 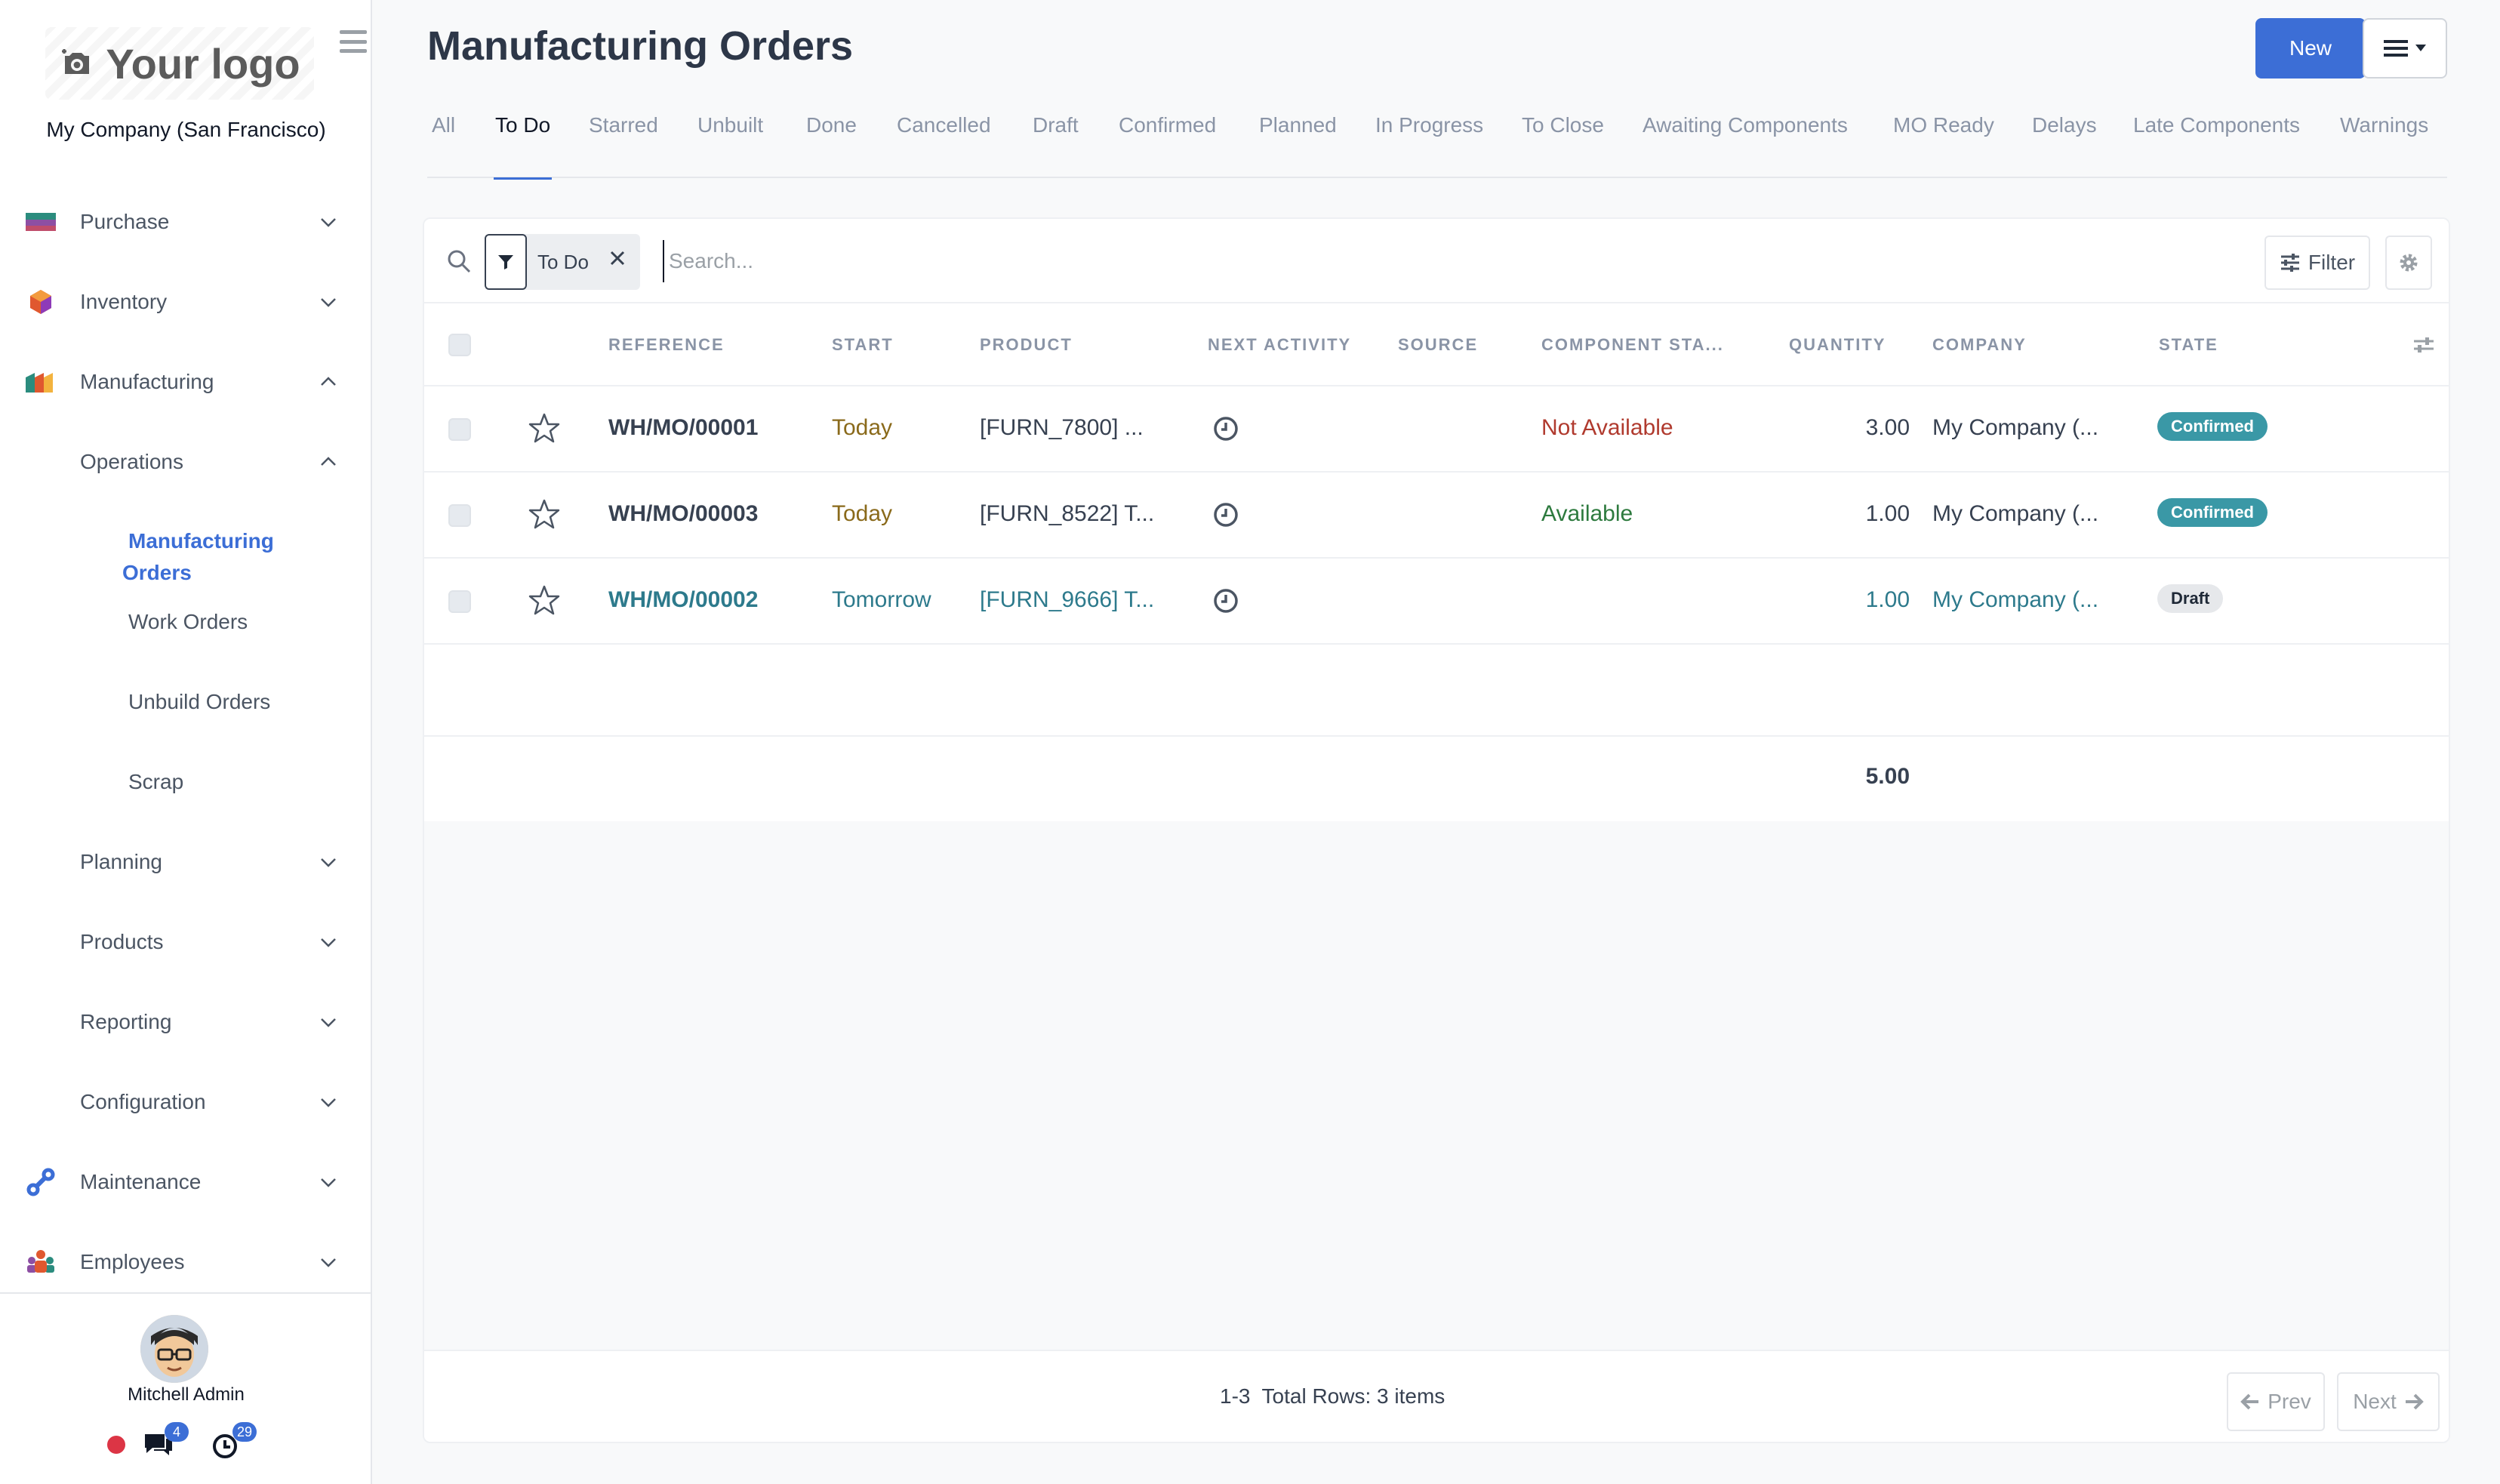 I want to click on next-button: Next, so click(x=2388, y=1401).